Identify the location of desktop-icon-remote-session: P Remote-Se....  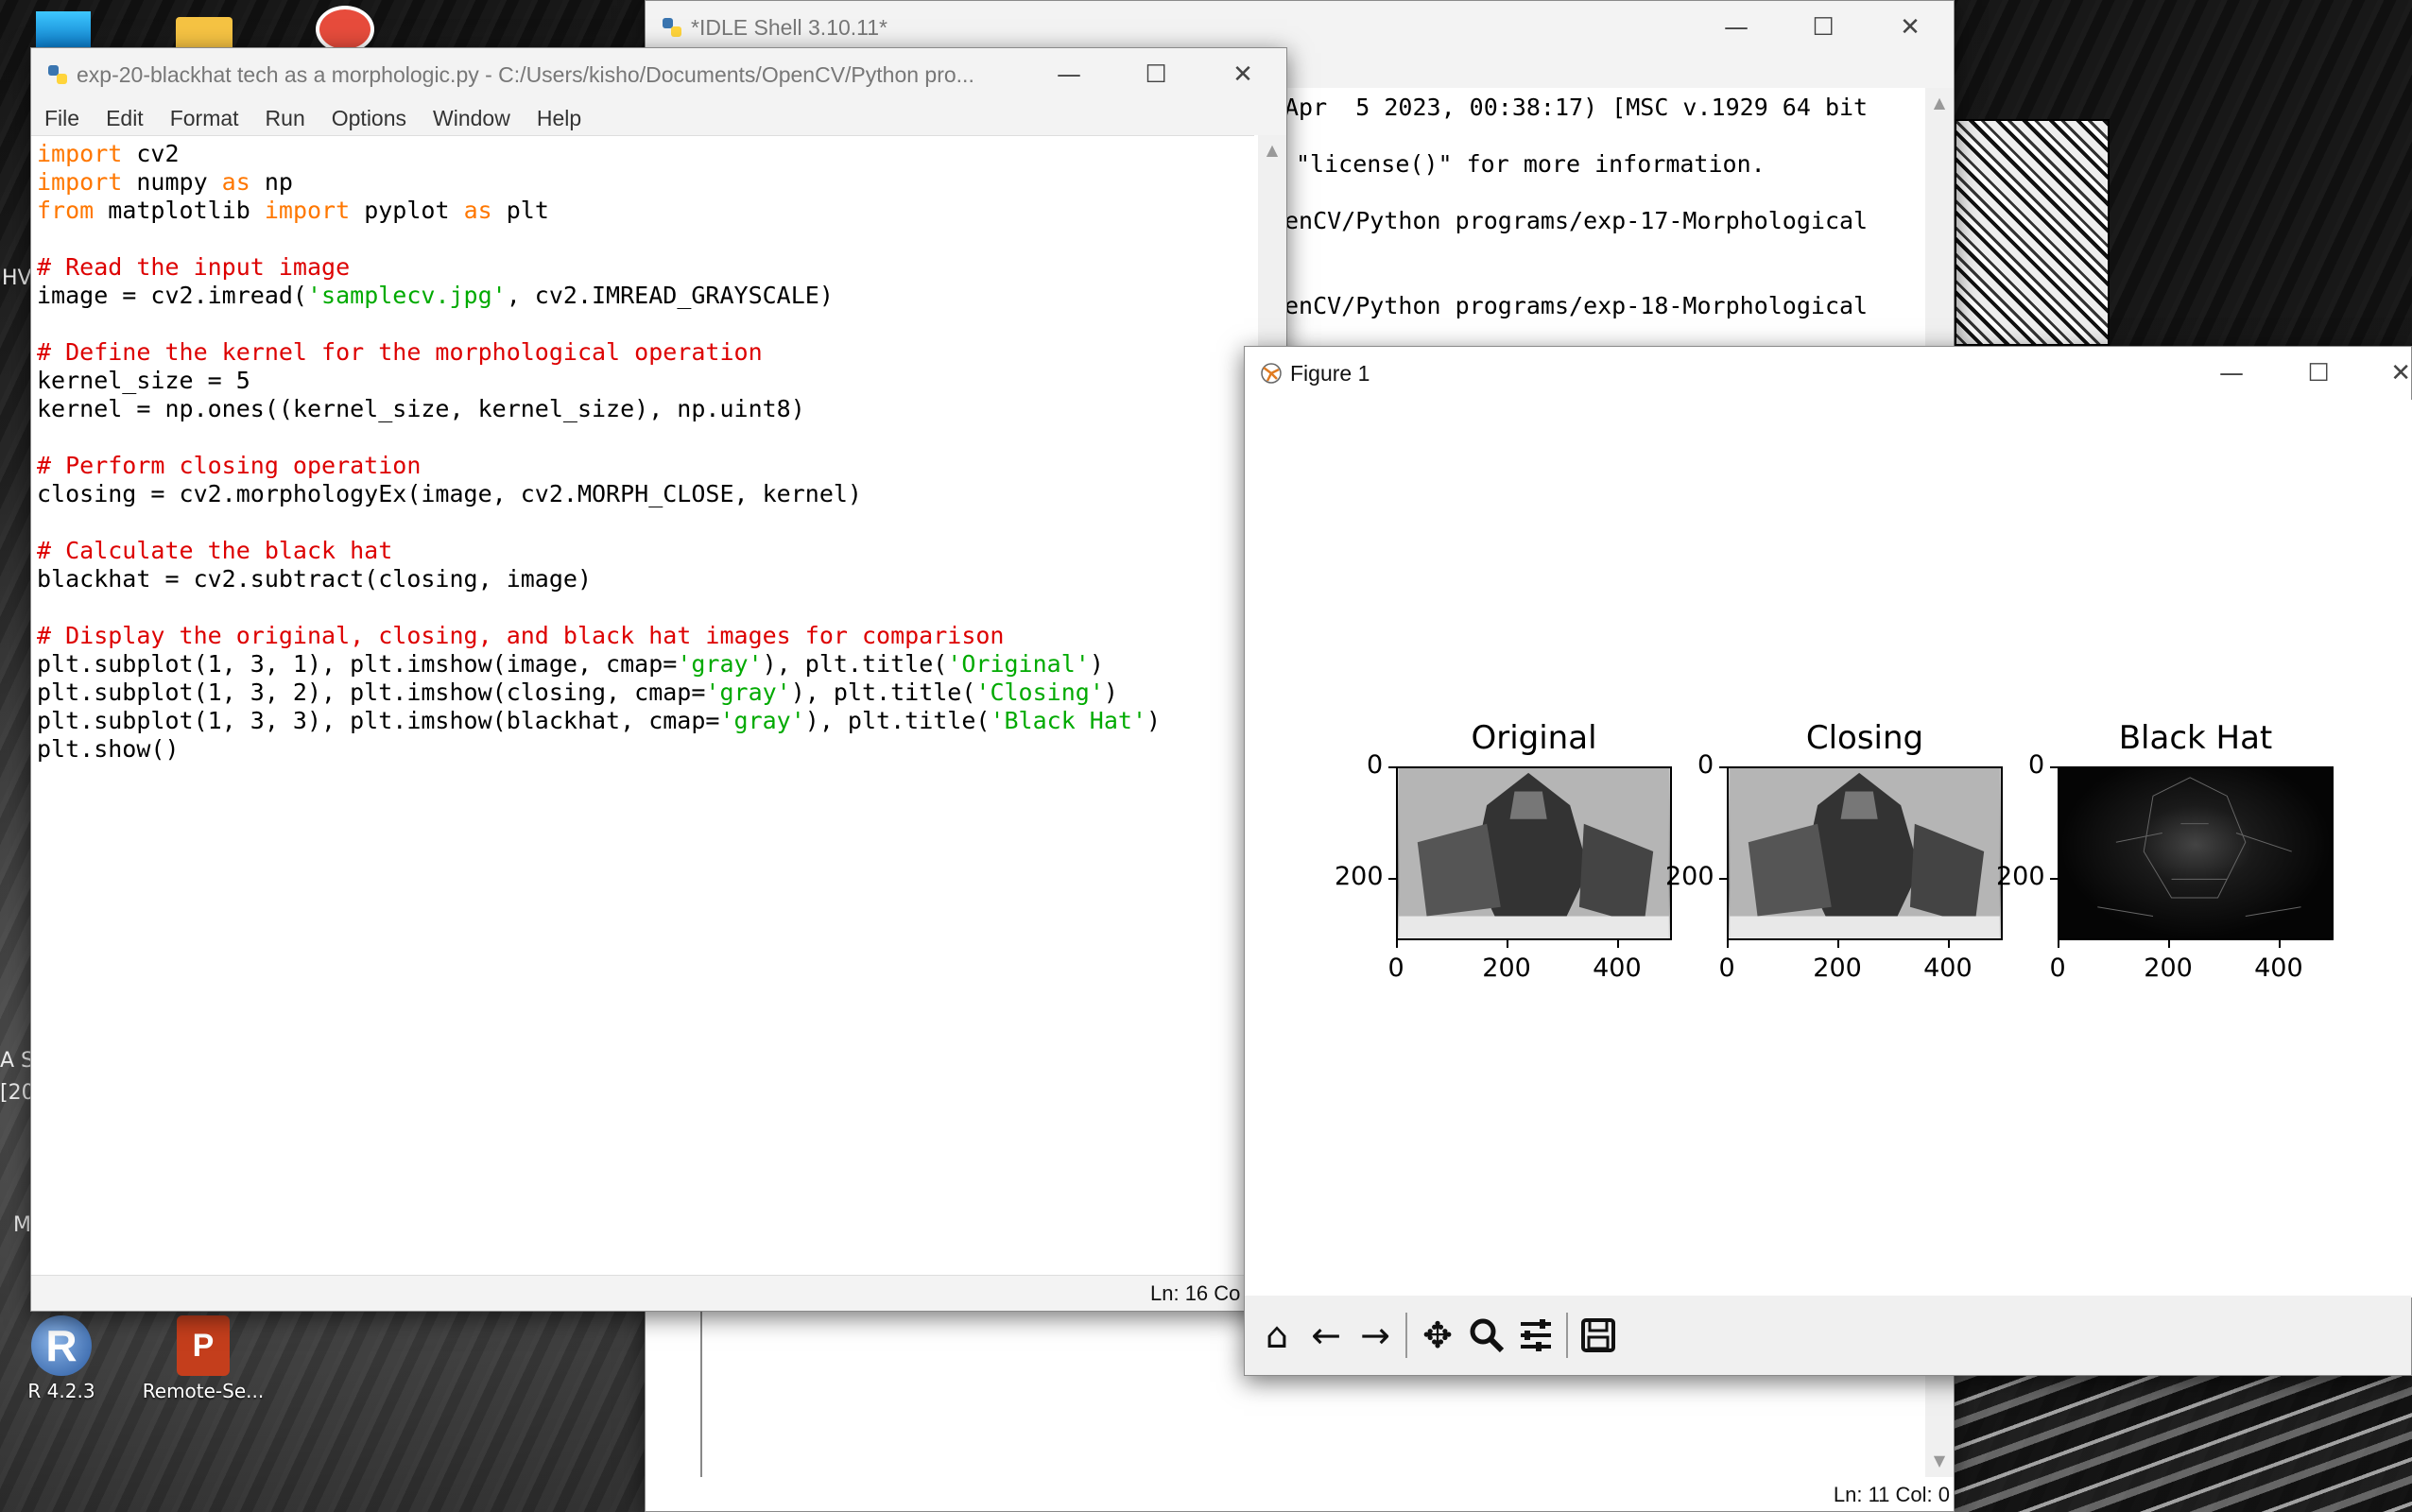
(203, 1358).